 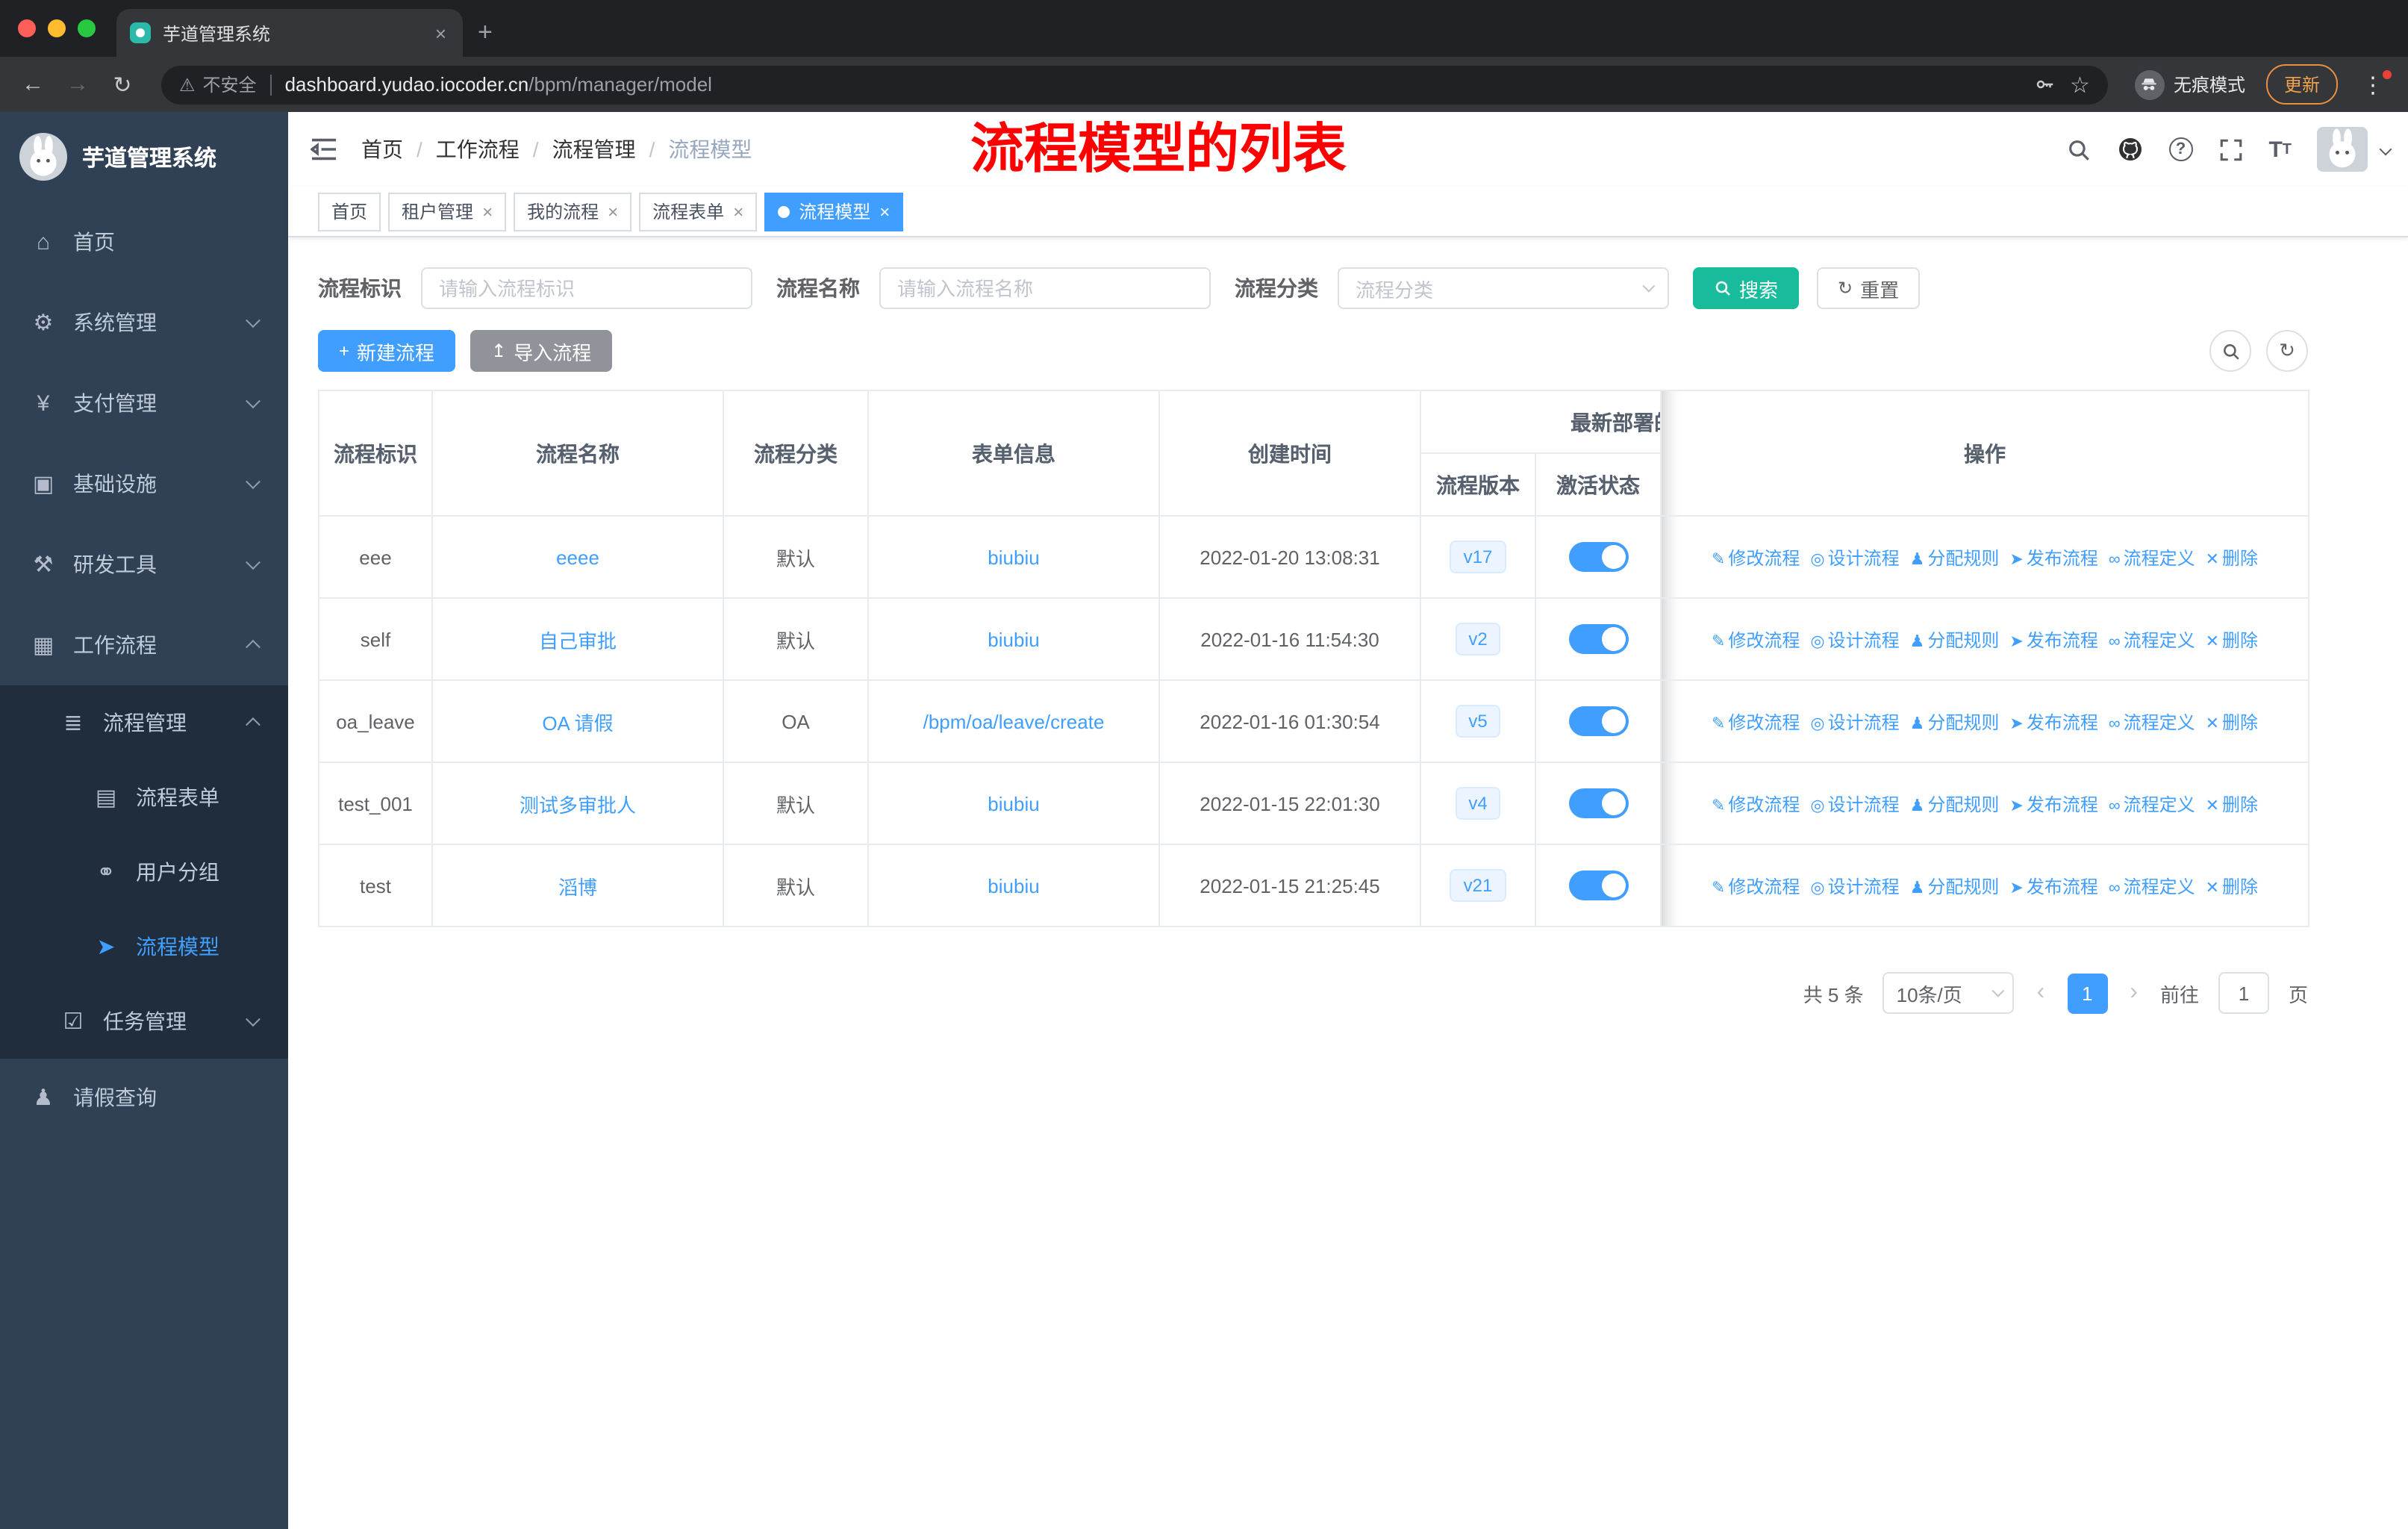 I want to click on tag-my-process: 我的流程 ×, so click(x=573, y=211).